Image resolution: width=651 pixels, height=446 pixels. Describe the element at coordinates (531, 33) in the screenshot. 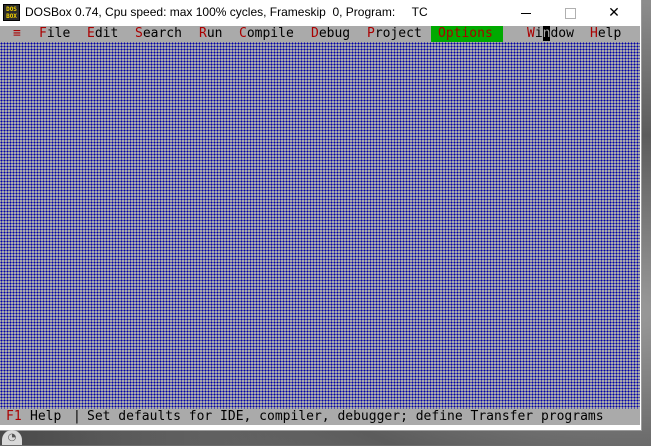

I see `menu-window-hotkey: W` at that location.